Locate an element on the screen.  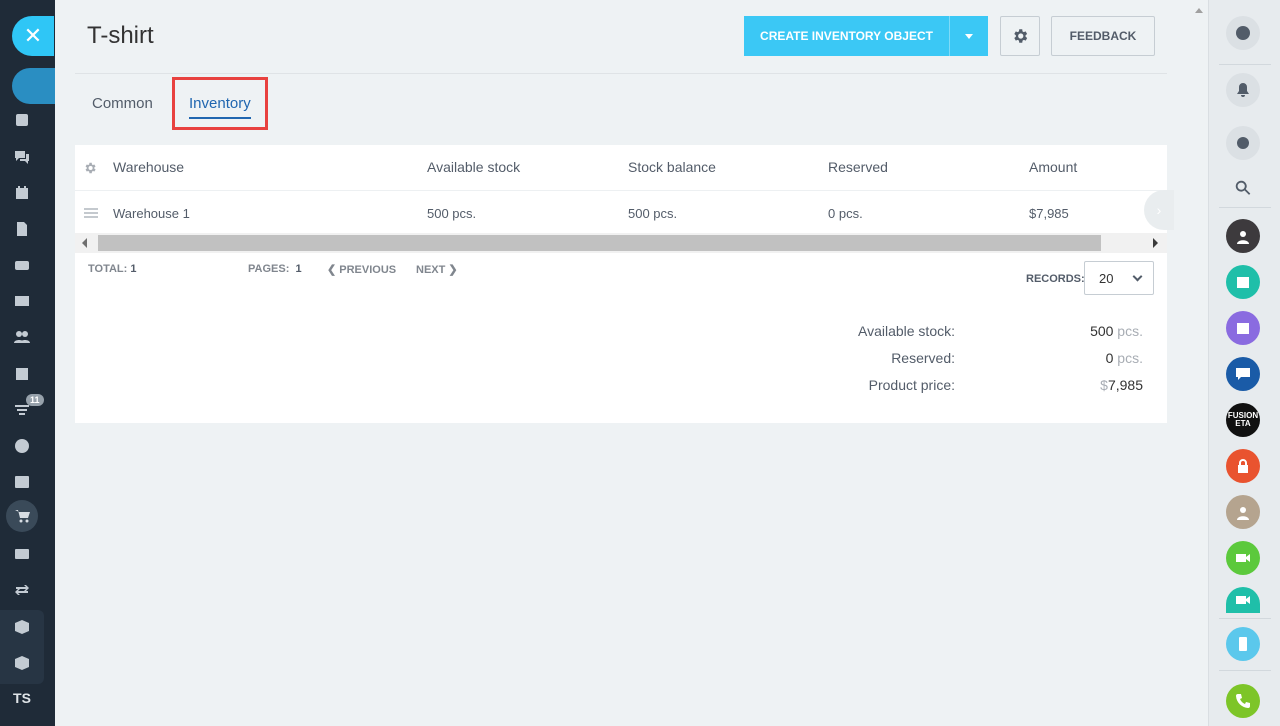
price-currency: $ is located at coordinates (1104, 385).